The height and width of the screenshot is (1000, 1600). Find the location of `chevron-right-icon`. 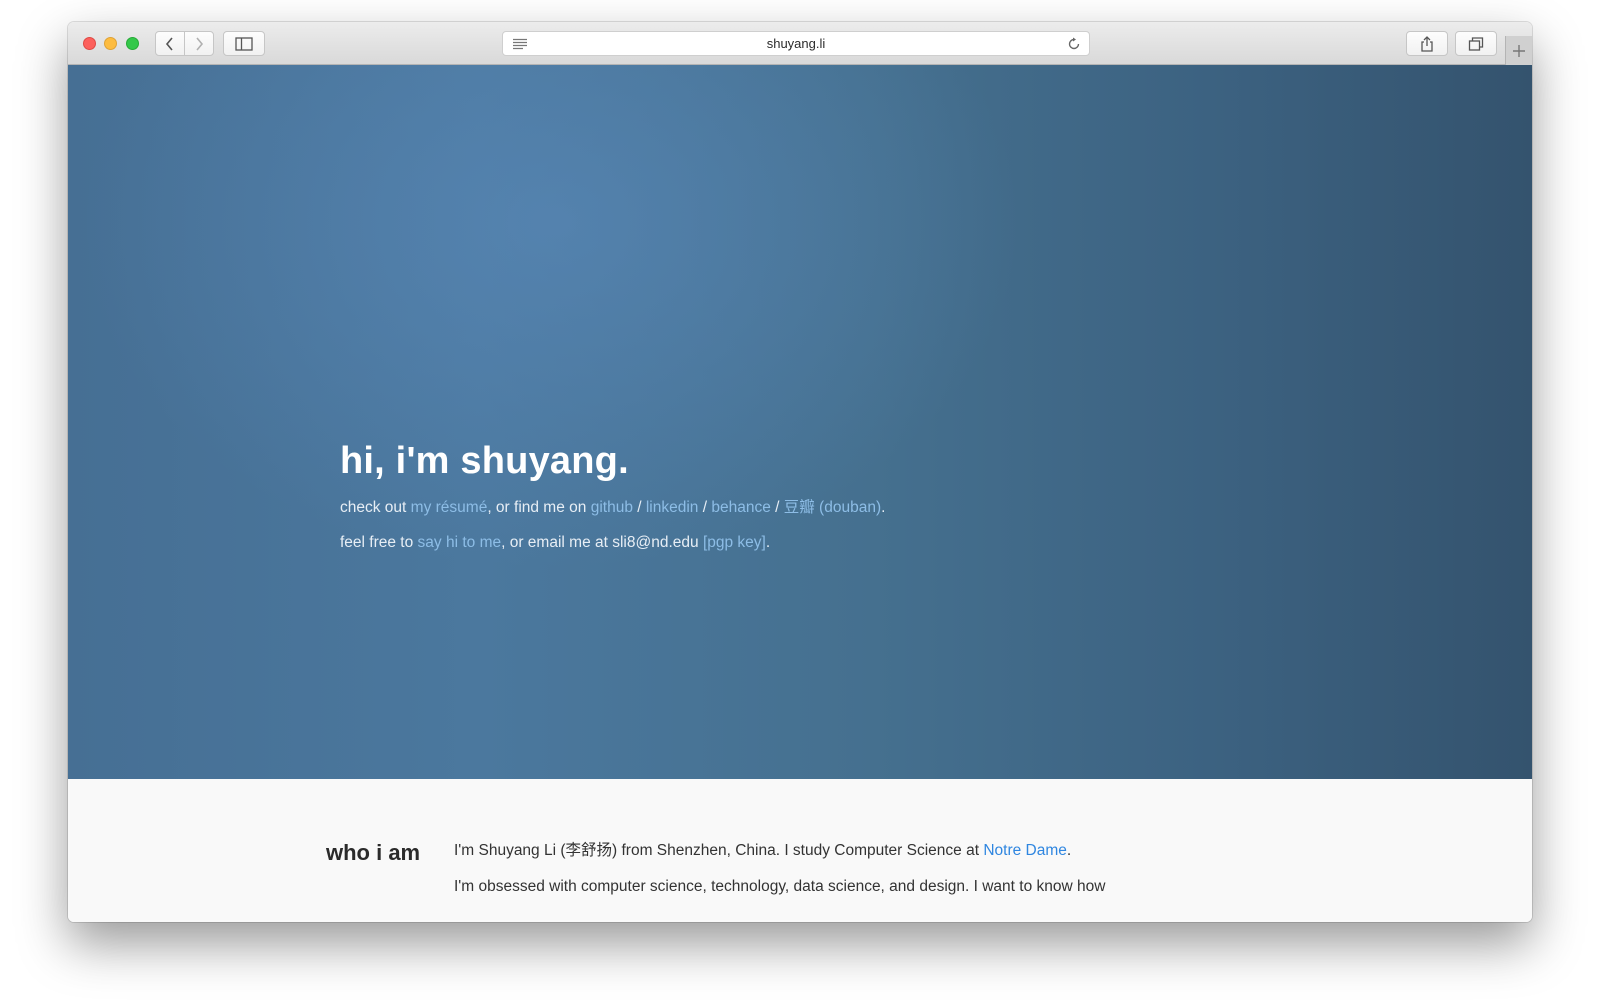

chevron-right-icon is located at coordinates (200, 43).